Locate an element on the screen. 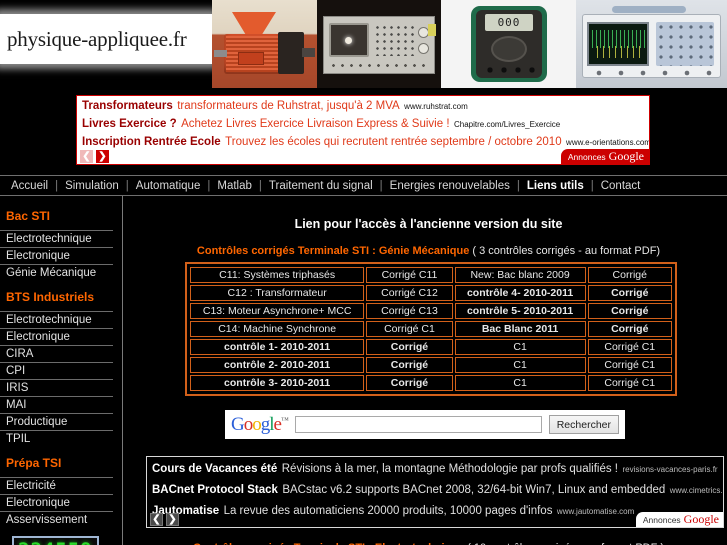  cell-correction: Corrigé C1 is located at coordinates (409, 329).